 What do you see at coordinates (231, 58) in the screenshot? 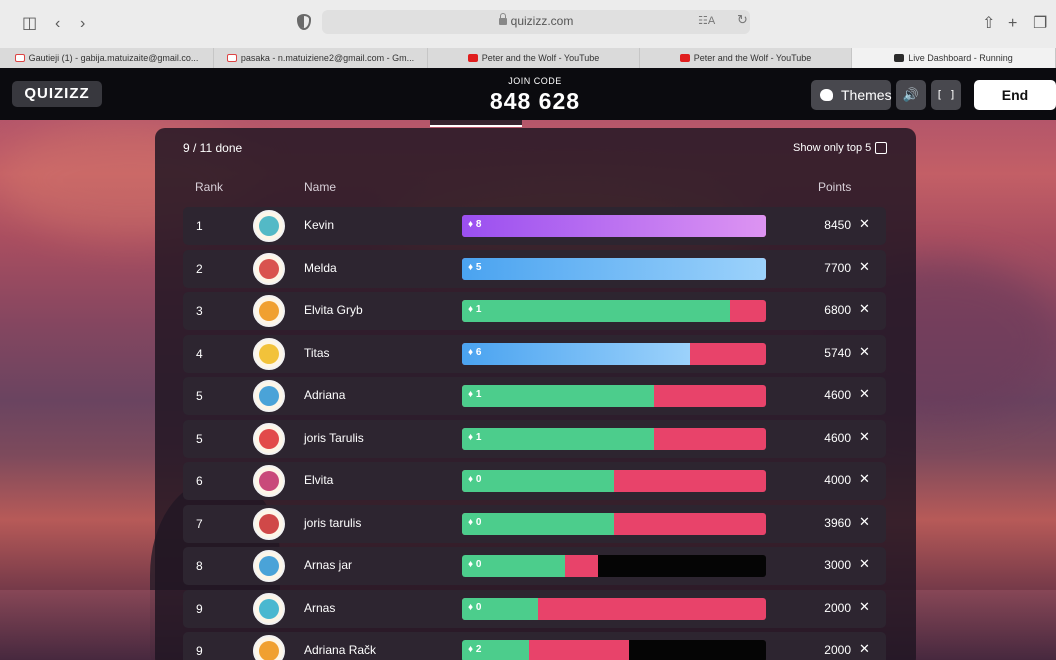
I see `gmail-icon` at bounding box center [231, 58].